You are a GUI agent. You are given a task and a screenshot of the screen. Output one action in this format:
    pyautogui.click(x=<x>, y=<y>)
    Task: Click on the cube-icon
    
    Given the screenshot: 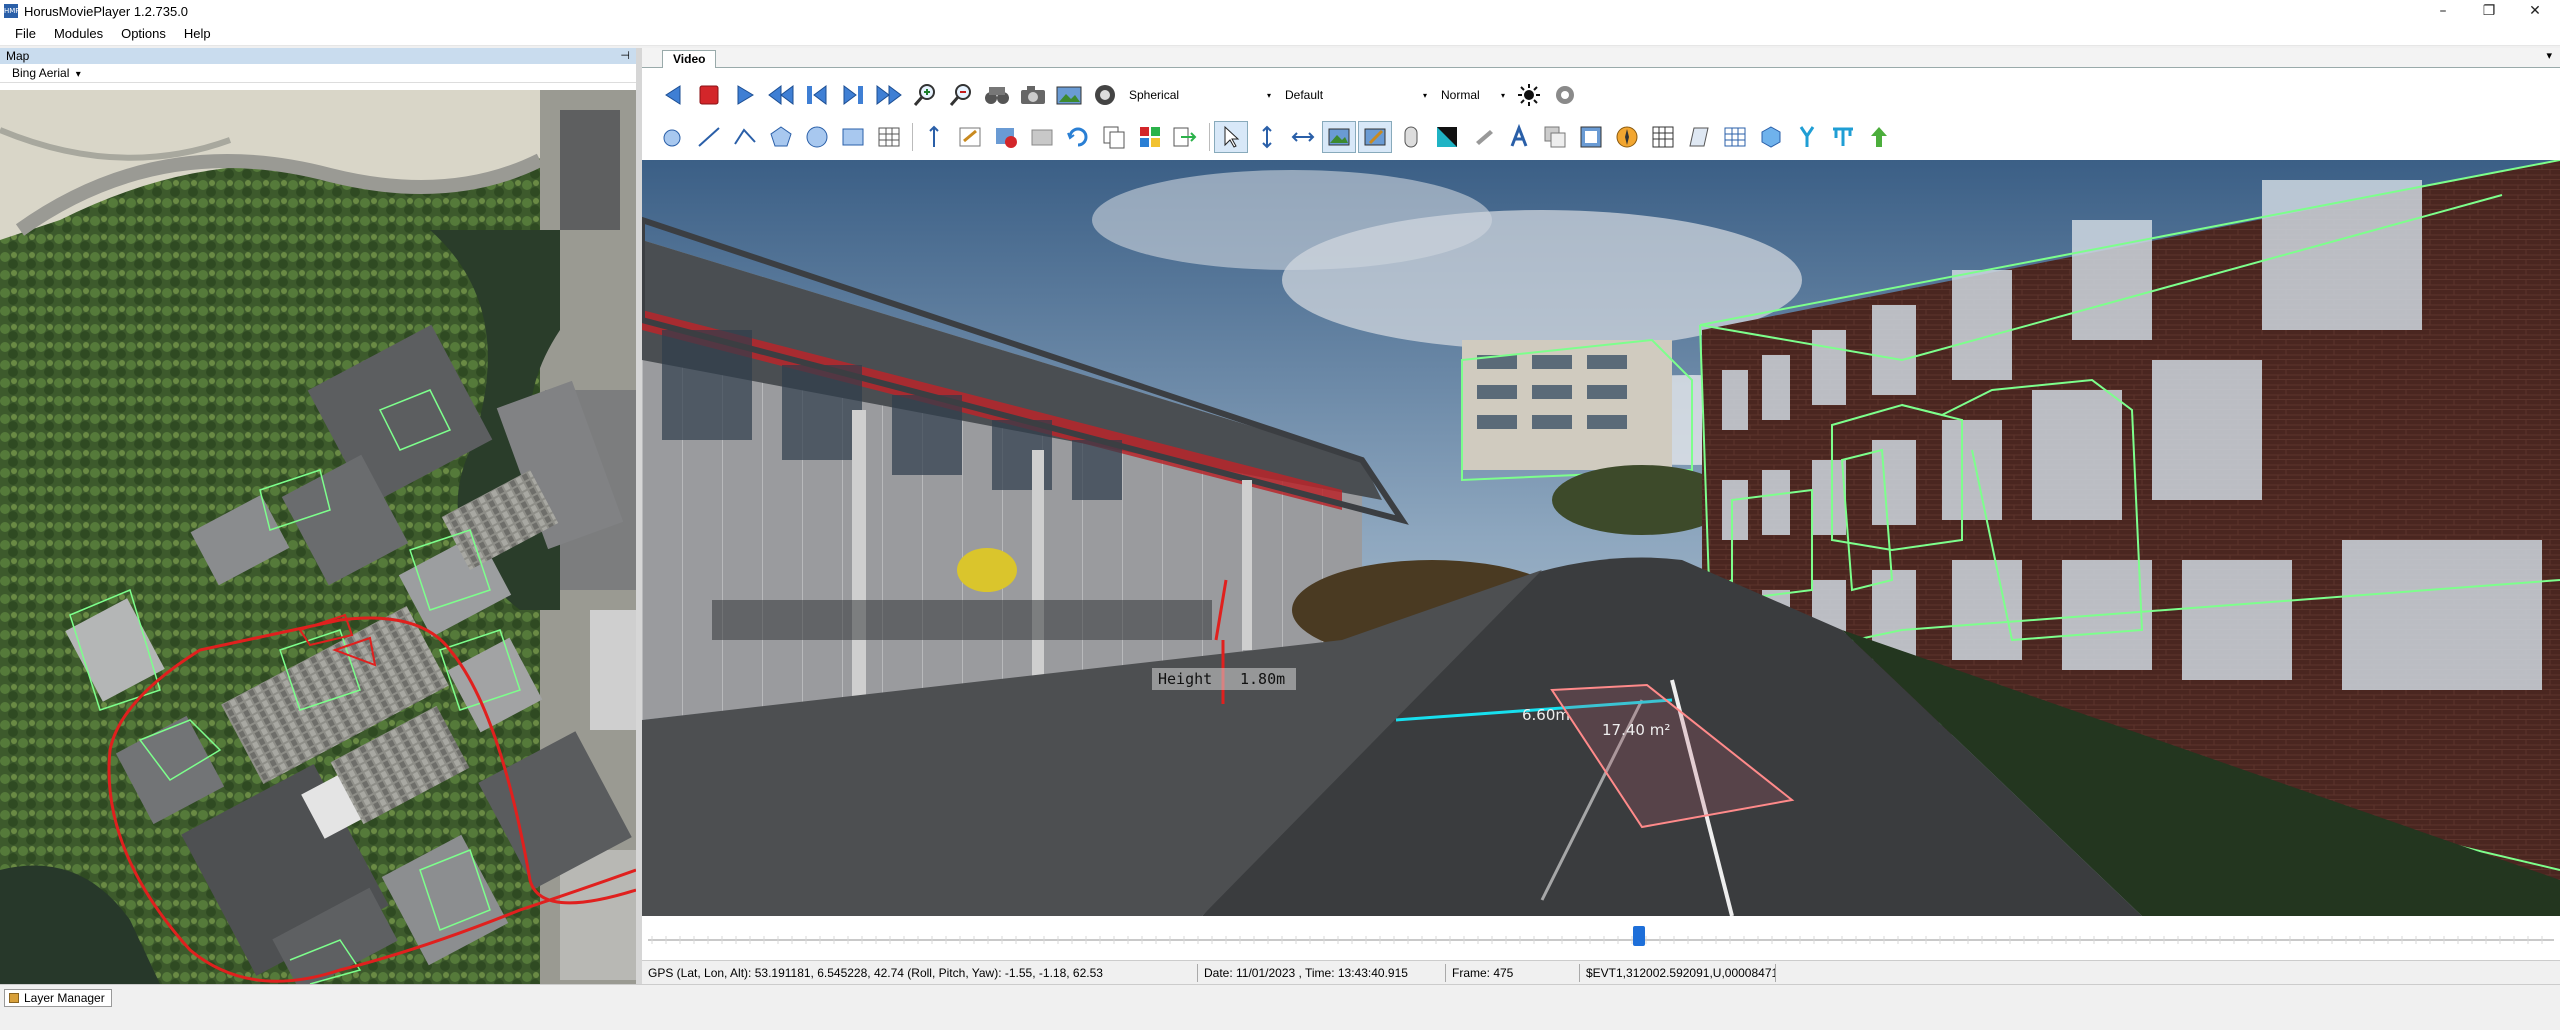 What is the action you would take?
    pyautogui.click(x=1771, y=137)
    